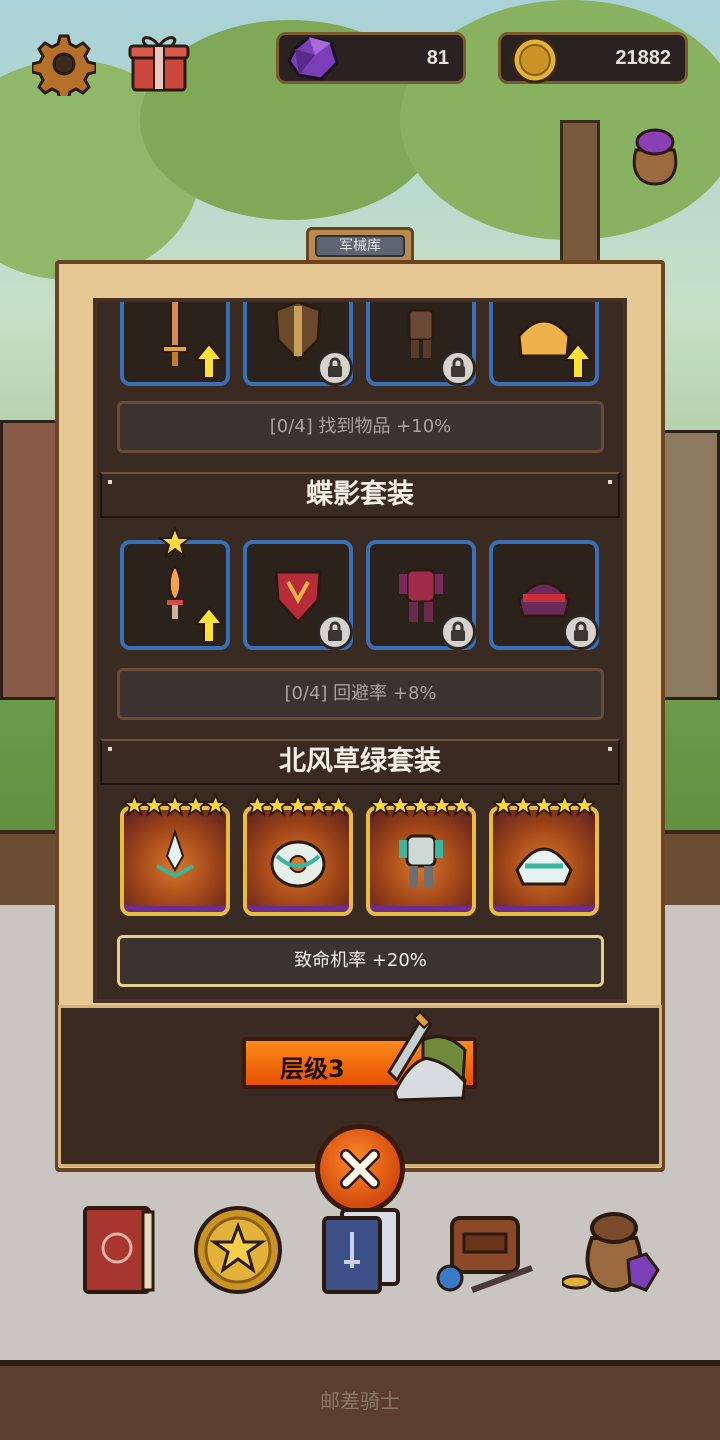 The image size is (720, 1440). Describe the element at coordinates (312, 1069) in the screenshot. I see `level-label: 层级3` at that location.